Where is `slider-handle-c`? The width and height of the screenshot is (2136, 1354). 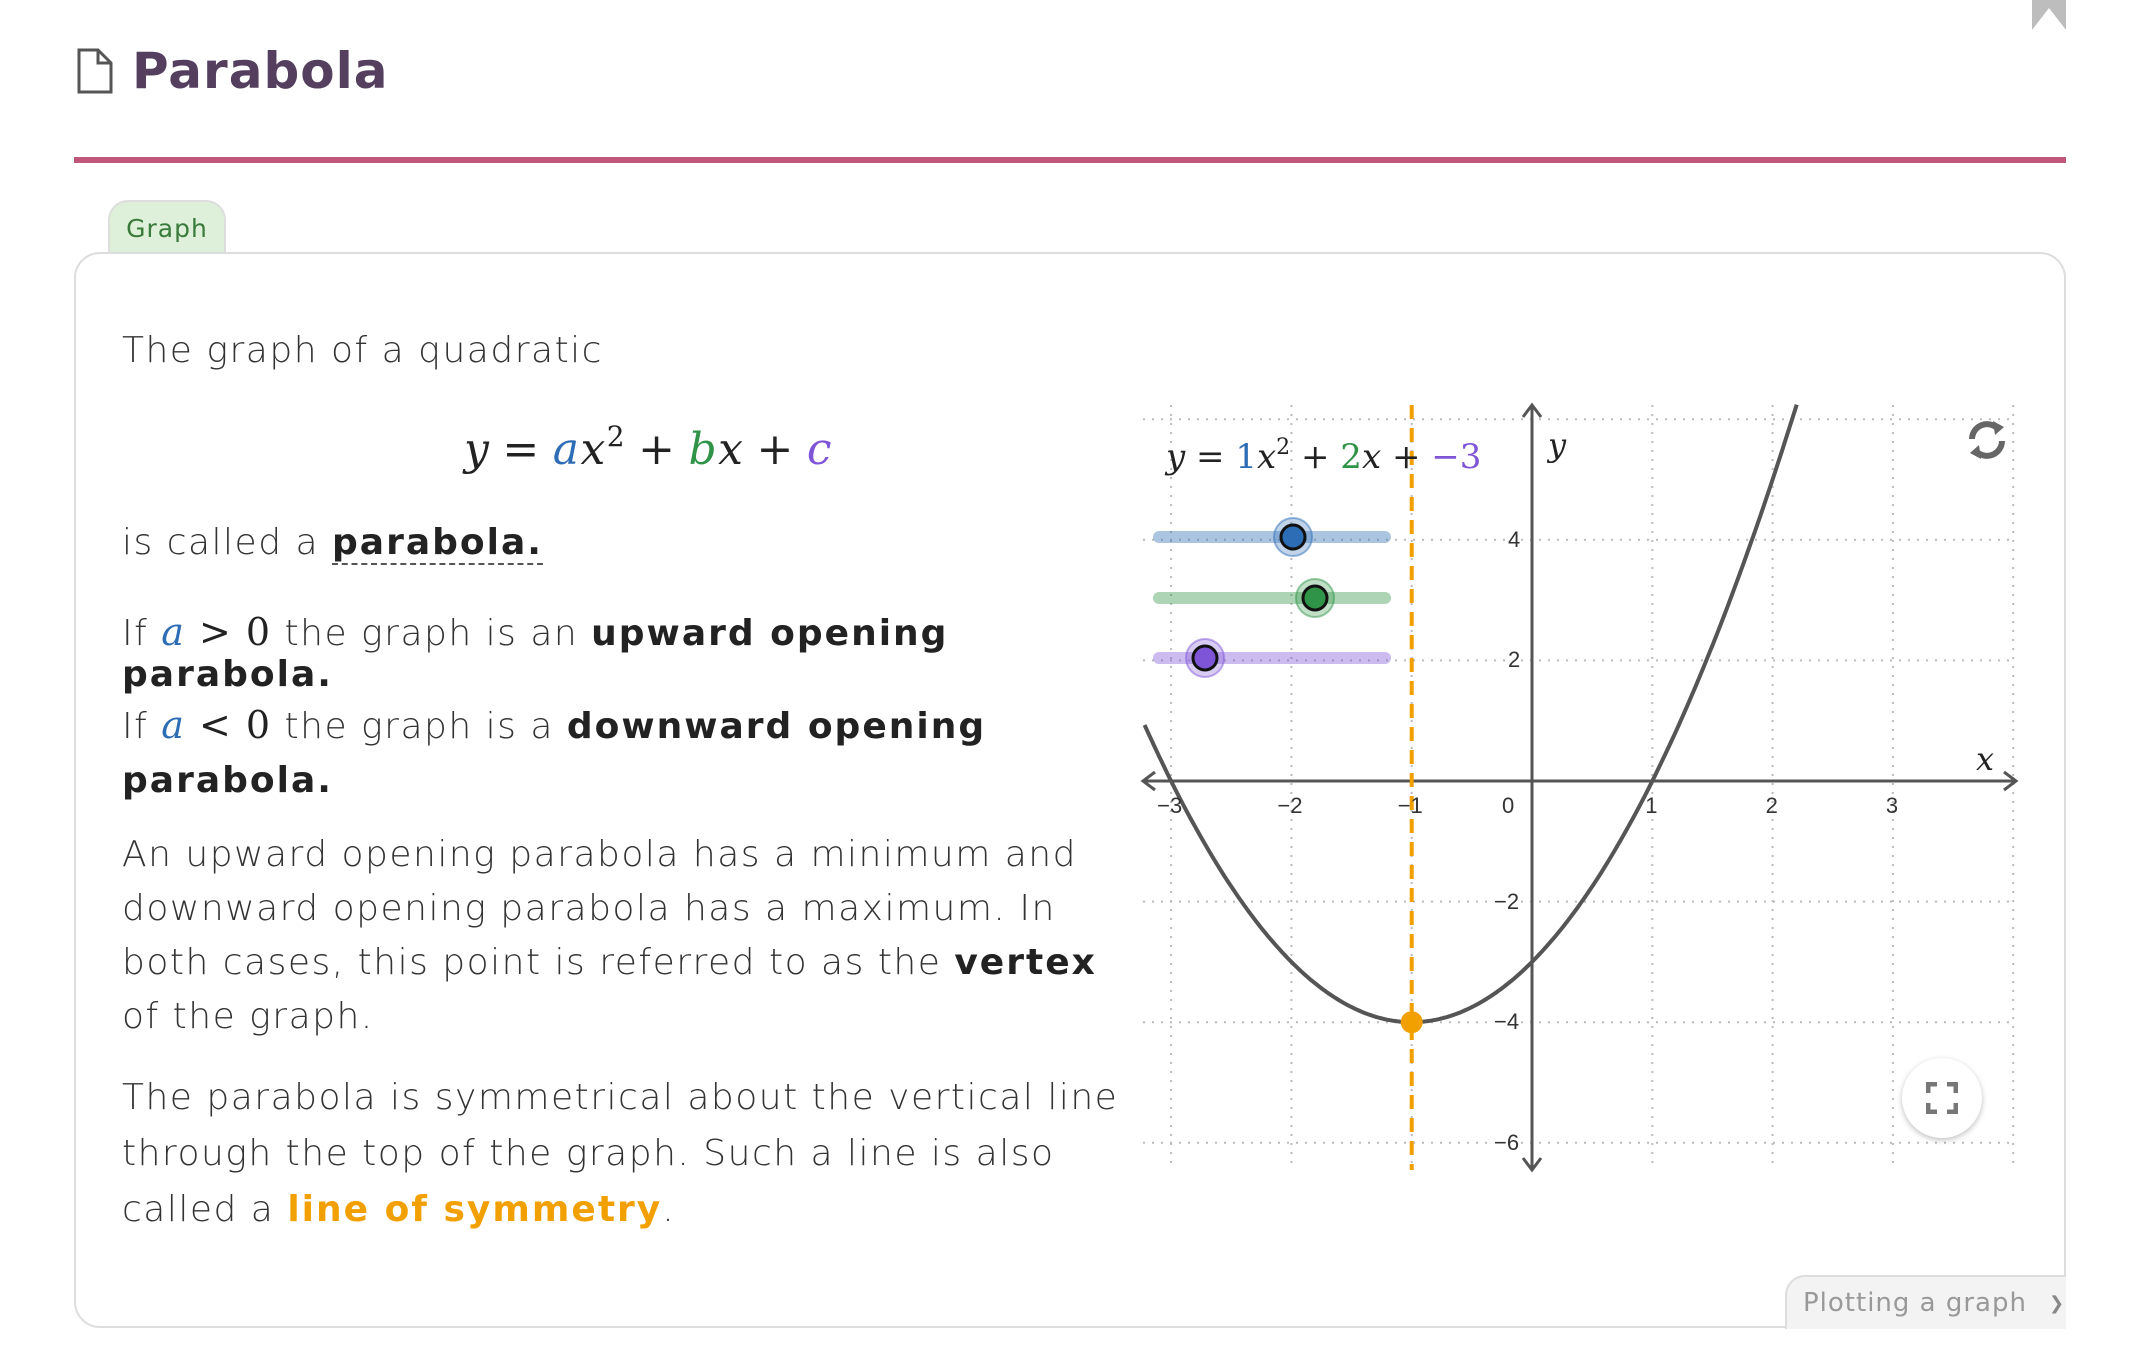 slider-handle-c is located at coordinates (1205, 658).